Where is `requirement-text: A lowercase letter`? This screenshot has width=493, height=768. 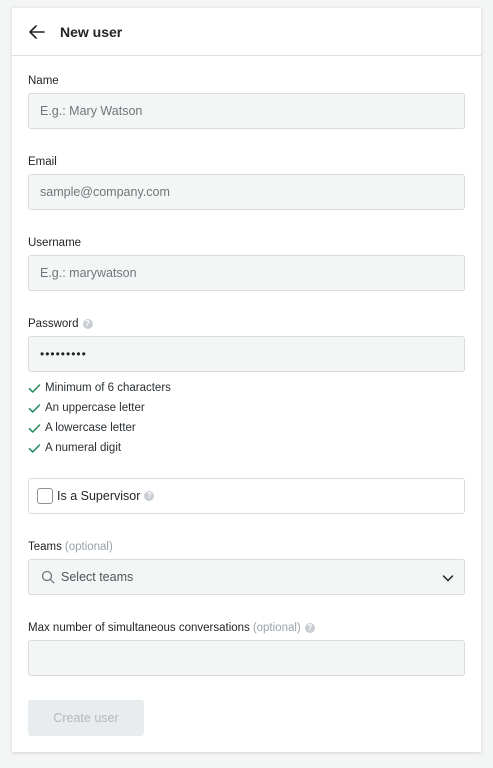 requirement-text: A lowercase letter is located at coordinates (90, 428).